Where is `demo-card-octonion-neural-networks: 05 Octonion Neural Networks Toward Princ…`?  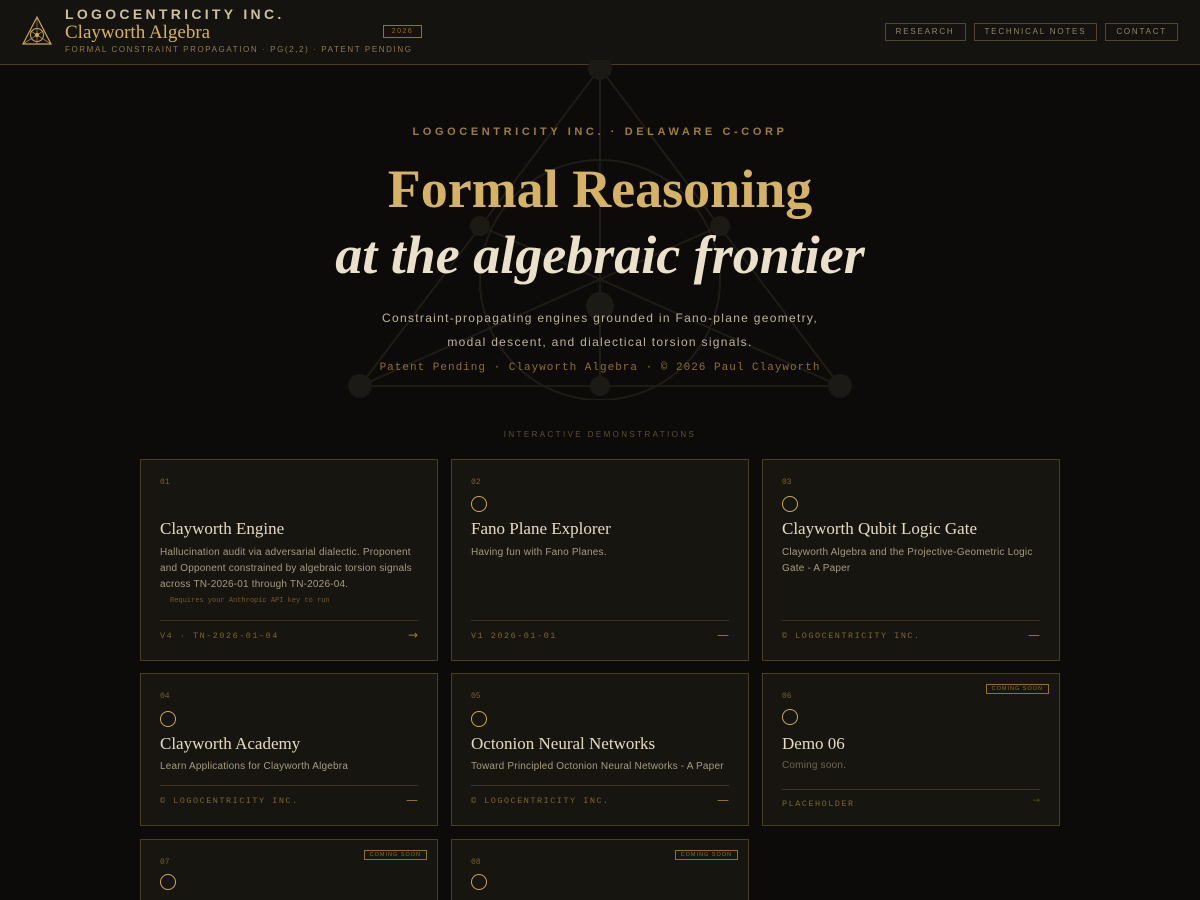 demo-card-octonion-neural-networks: 05 Octonion Neural Networks Toward Princ… is located at coordinates (600, 749).